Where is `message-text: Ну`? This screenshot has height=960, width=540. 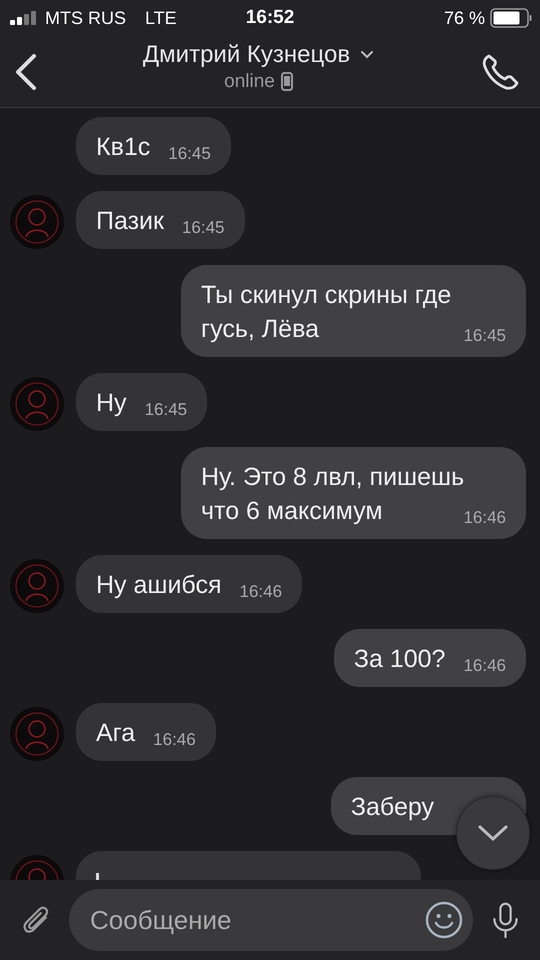
message-text: Ну is located at coordinates (111, 403).